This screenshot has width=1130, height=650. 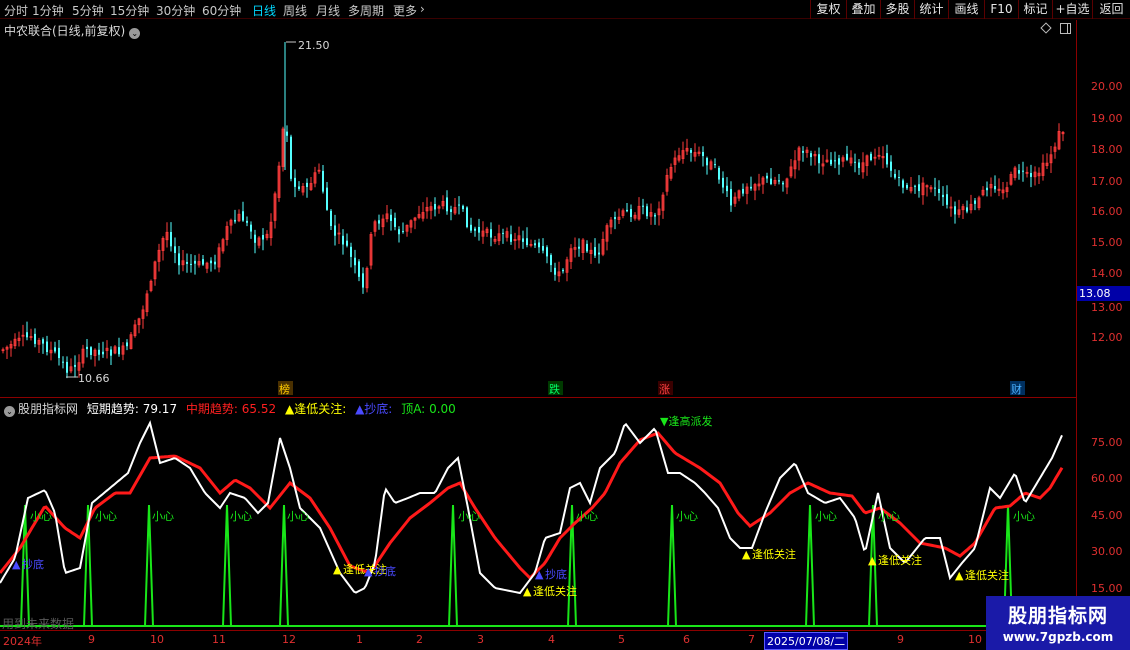 I want to click on back-button: 返回, so click(x=1111, y=9).